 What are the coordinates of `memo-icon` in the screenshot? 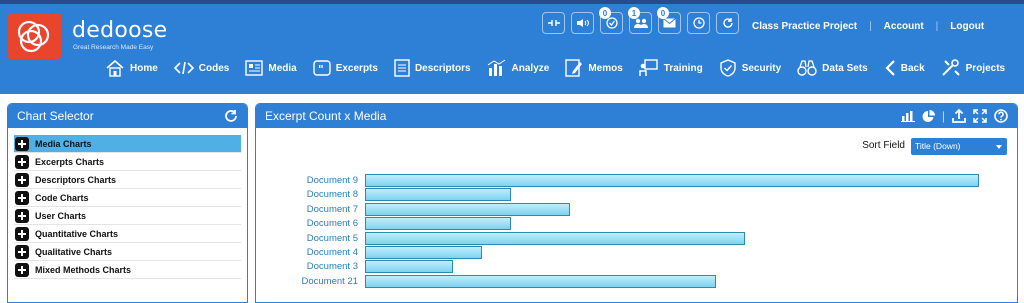 It's located at (574, 68).